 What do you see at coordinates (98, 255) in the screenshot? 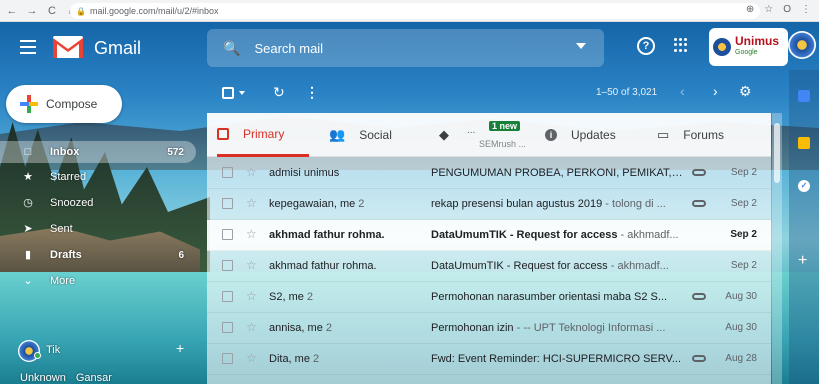
I see `sidebar-item-drafts: ▮ Drafts 6` at bounding box center [98, 255].